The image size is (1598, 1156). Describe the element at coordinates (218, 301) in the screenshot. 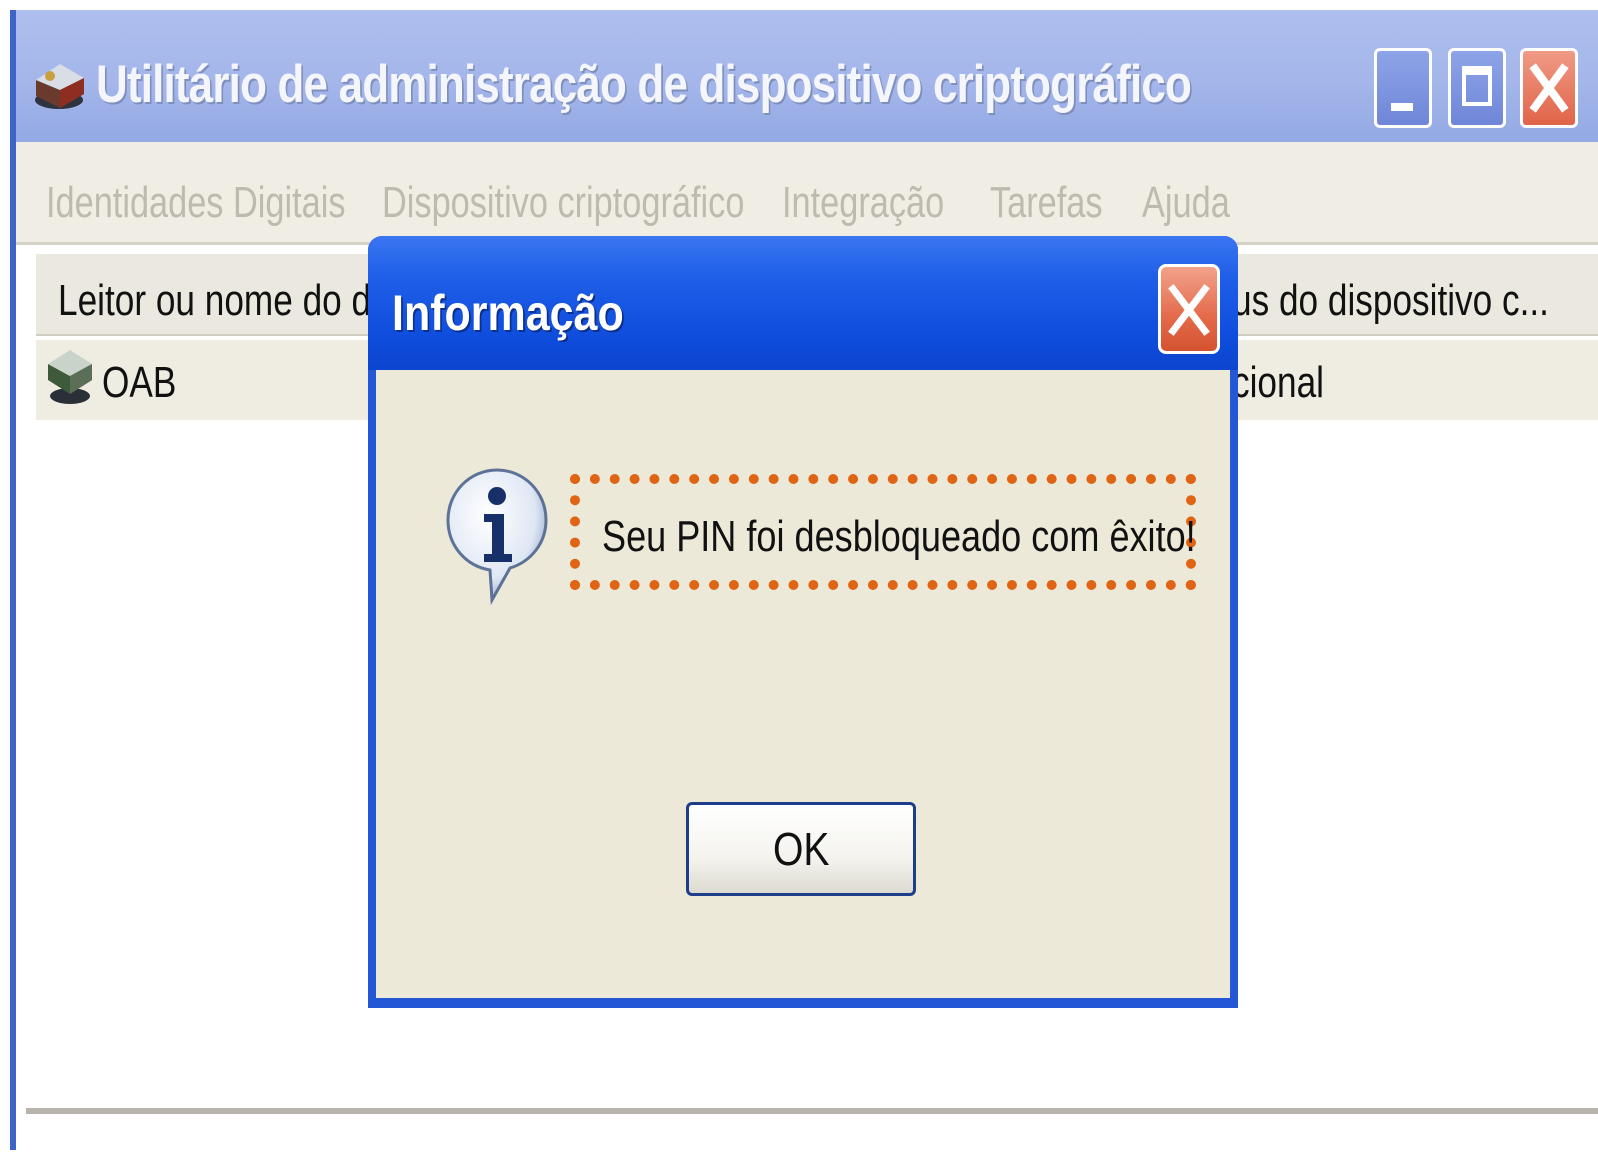

I see `column-header-reader-name: Leitor ou nome do di` at that location.